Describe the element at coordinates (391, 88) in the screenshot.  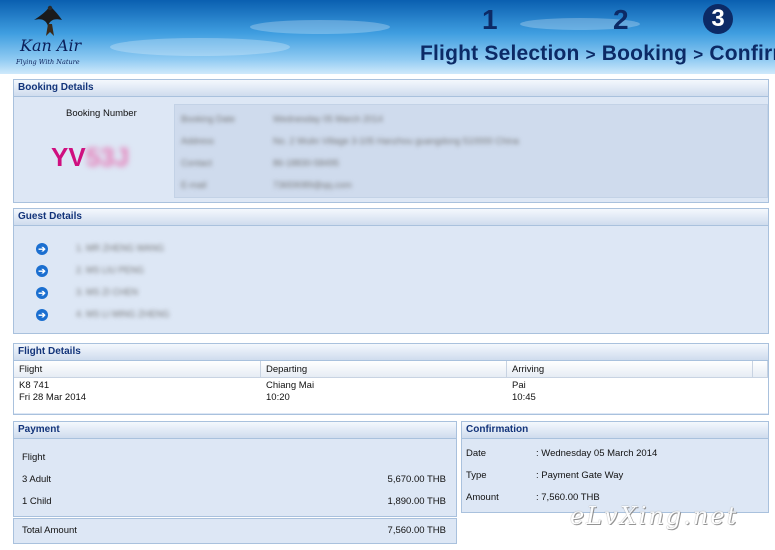
I see `booking-details-title: Booking Details` at that location.